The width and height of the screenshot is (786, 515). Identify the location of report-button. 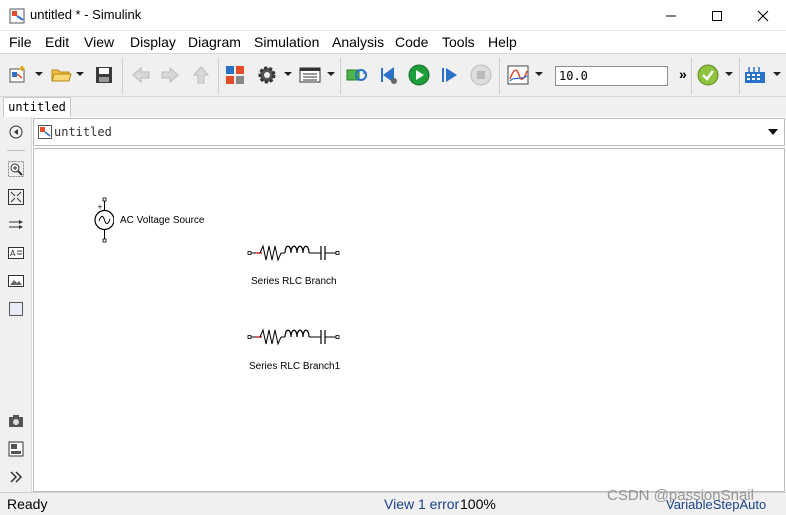
(16, 449).